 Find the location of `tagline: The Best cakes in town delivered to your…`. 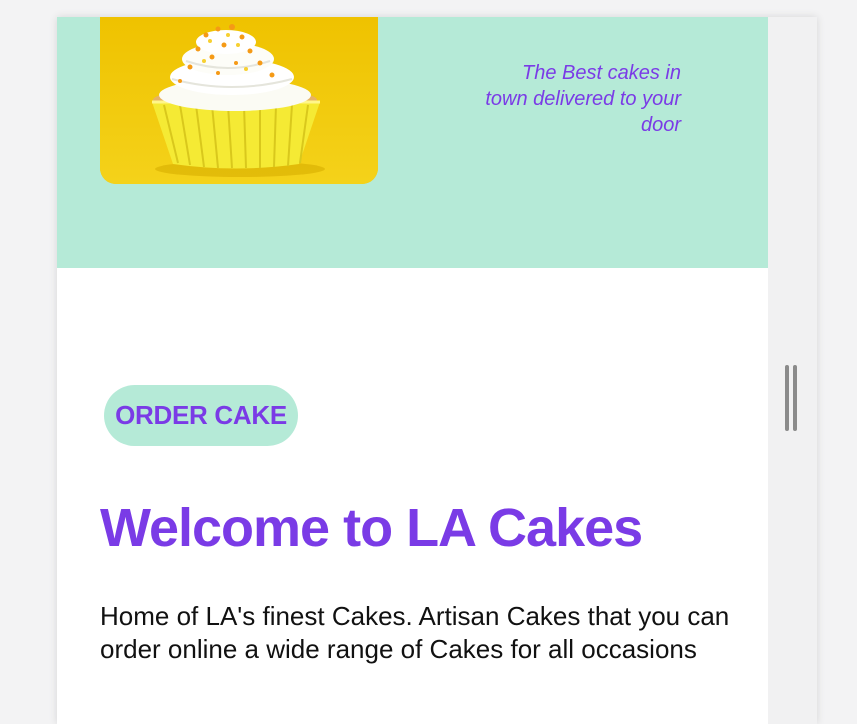

tagline: The Best cakes in town delivered to your… is located at coordinates (583, 99).